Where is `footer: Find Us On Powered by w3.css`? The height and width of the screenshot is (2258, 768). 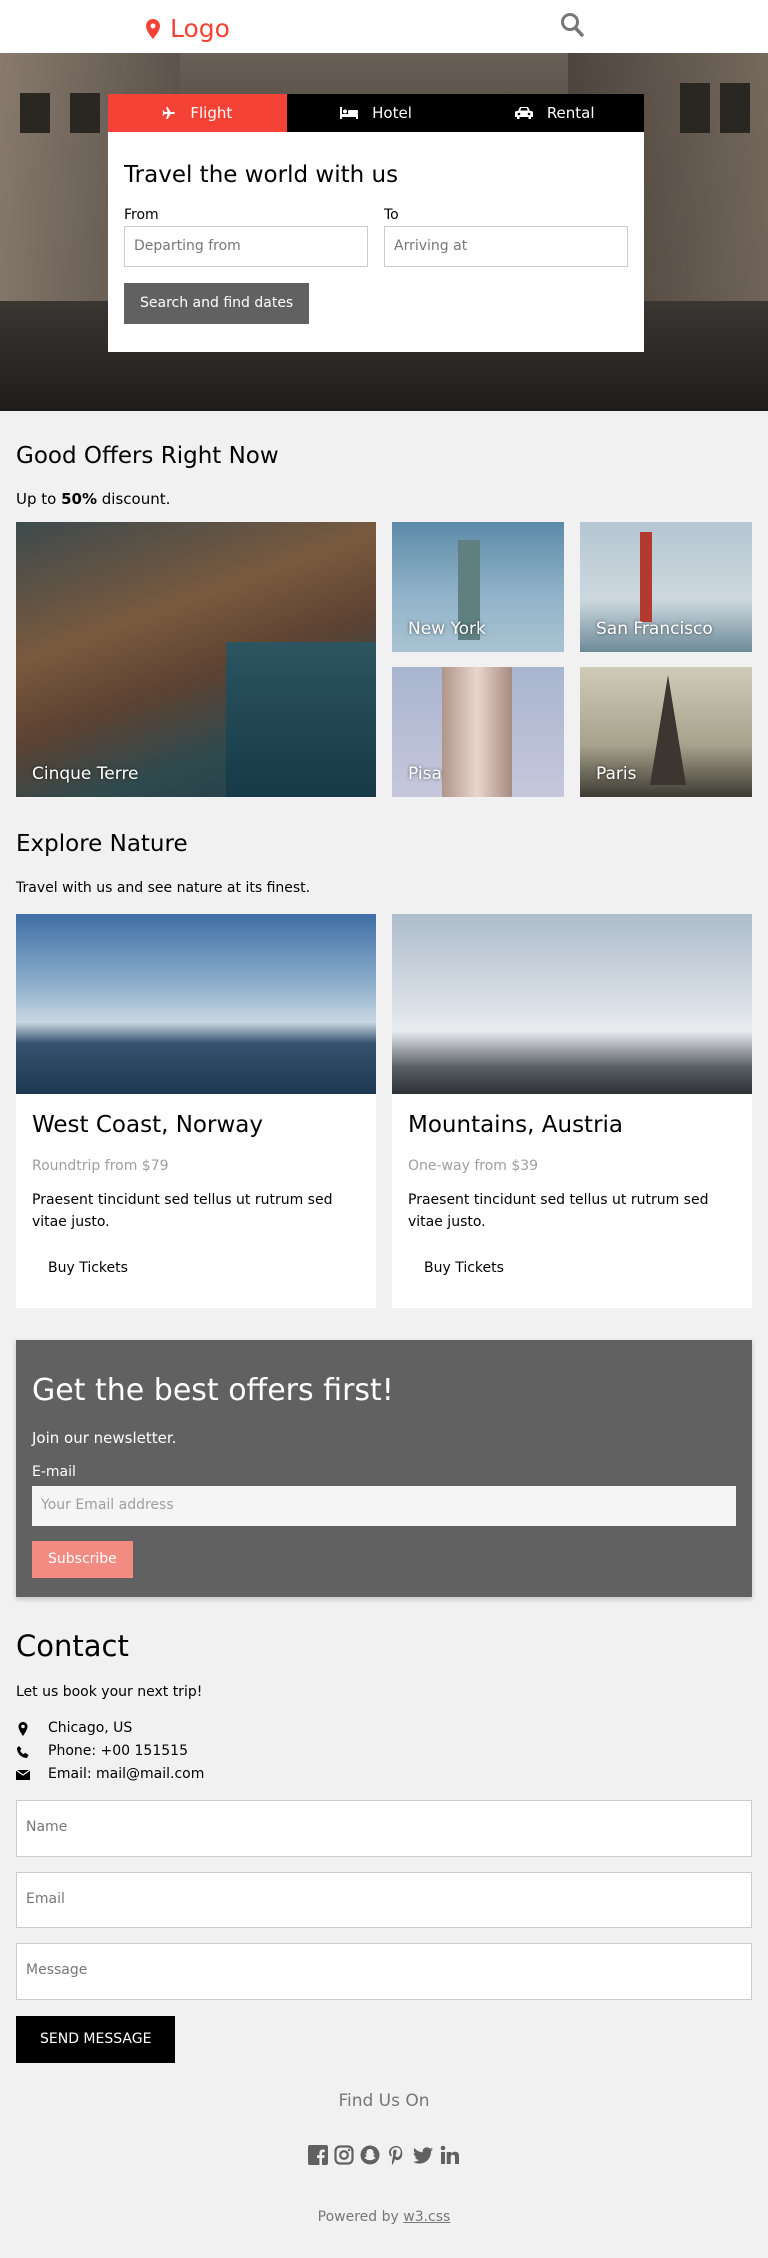 footer: Find Us On Powered by w3.css is located at coordinates (384, 2160).